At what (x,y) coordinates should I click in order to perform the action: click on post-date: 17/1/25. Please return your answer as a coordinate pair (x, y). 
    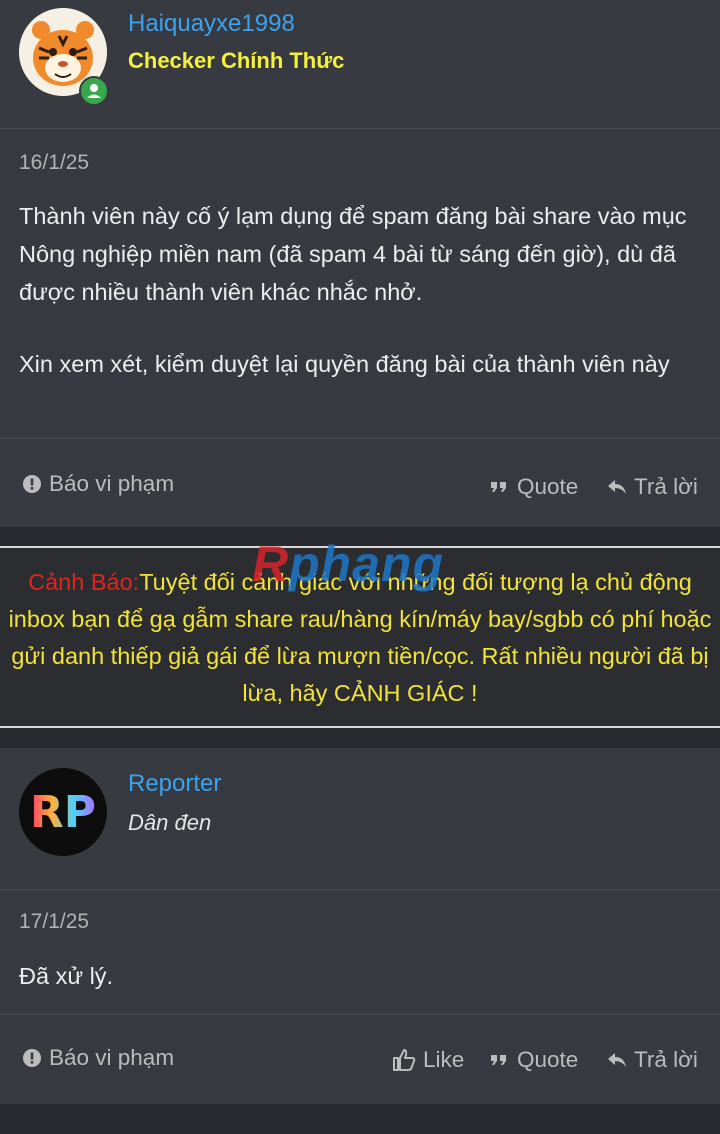
    Looking at the image, I should click on (54, 922).